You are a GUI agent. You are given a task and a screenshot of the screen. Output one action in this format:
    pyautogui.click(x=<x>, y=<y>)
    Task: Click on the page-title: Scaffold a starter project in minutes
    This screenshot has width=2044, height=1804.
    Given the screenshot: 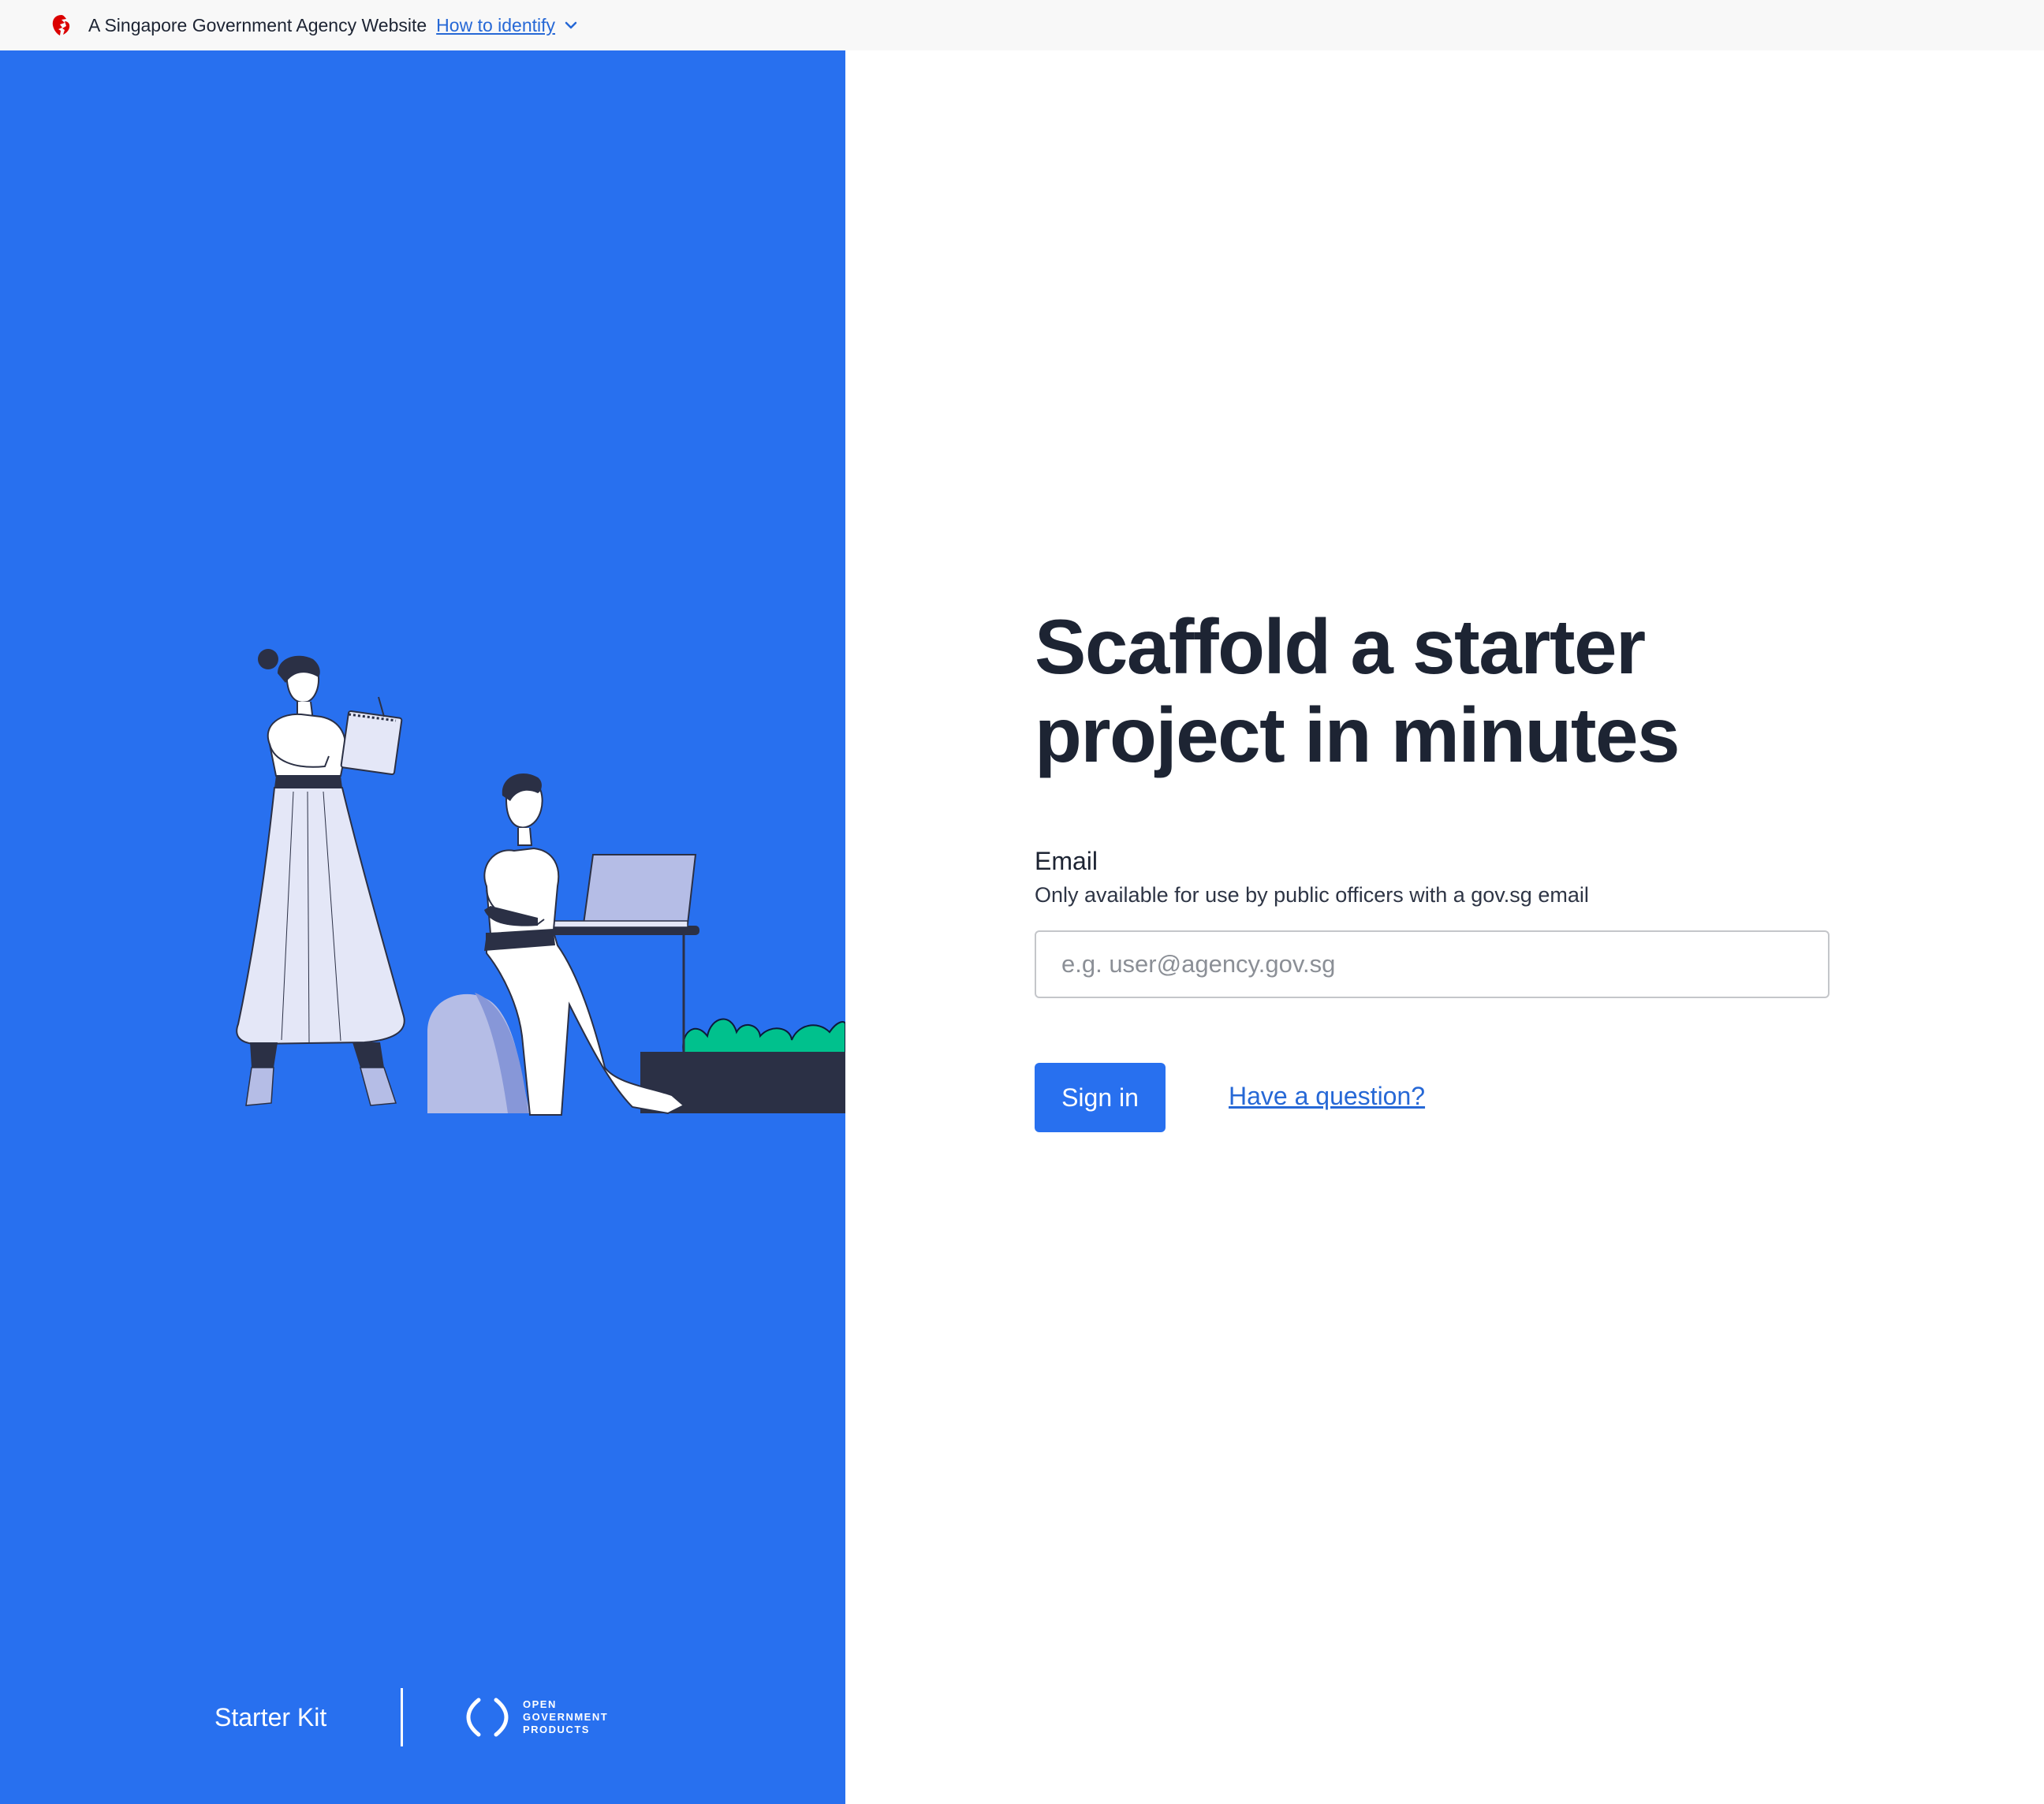 What is the action you would take?
    pyautogui.click(x=1357, y=690)
    